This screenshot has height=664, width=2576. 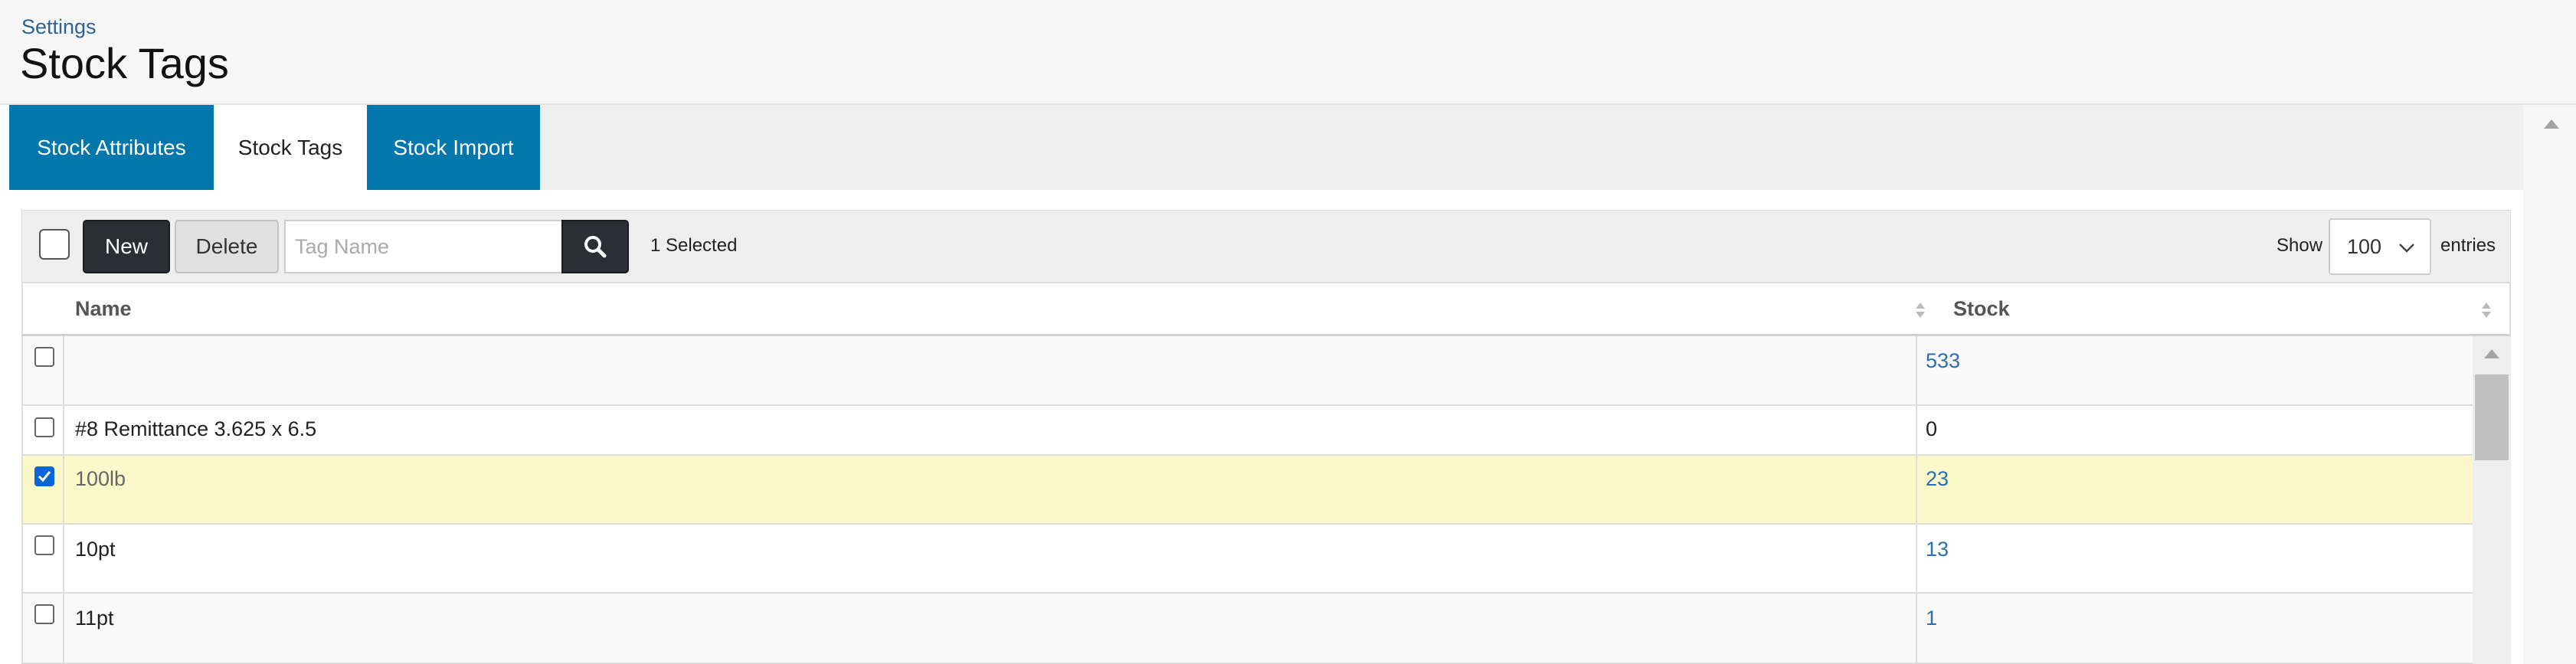 What do you see at coordinates (422, 247) in the screenshot?
I see `tag-name-search-input` at bounding box center [422, 247].